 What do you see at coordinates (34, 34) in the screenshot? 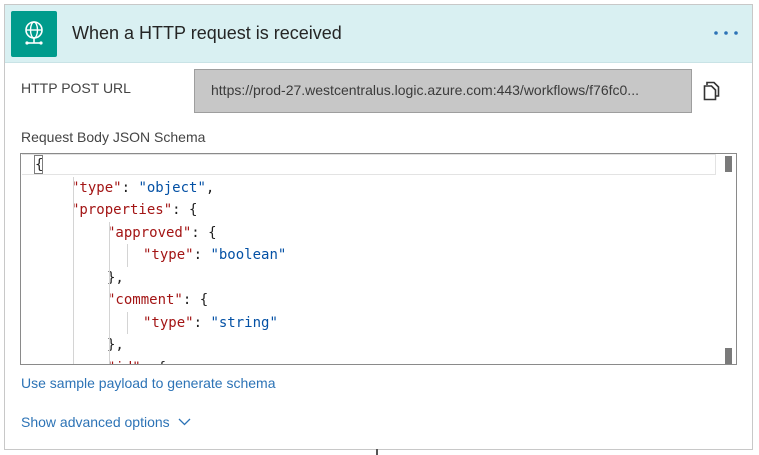
I see `globe-network-icon` at bounding box center [34, 34].